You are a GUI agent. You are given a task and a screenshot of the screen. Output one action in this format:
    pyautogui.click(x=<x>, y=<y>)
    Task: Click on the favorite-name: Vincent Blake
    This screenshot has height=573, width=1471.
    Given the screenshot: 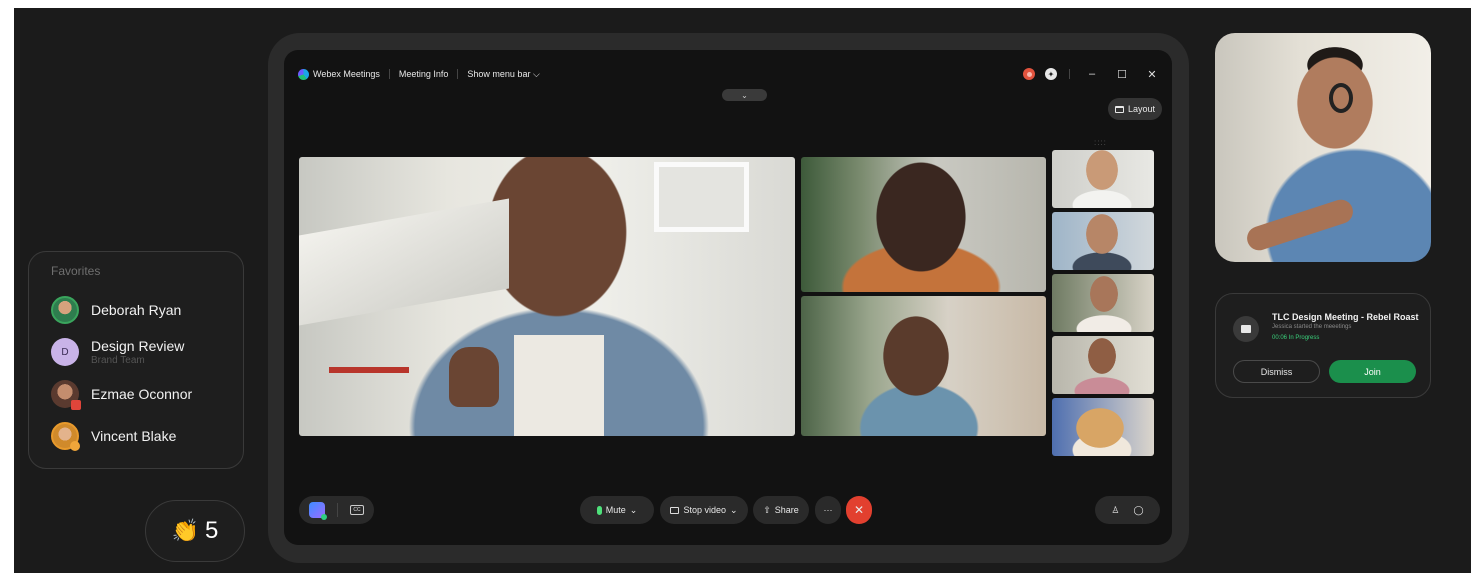 What is the action you would take?
    pyautogui.click(x=134, y=436)
    